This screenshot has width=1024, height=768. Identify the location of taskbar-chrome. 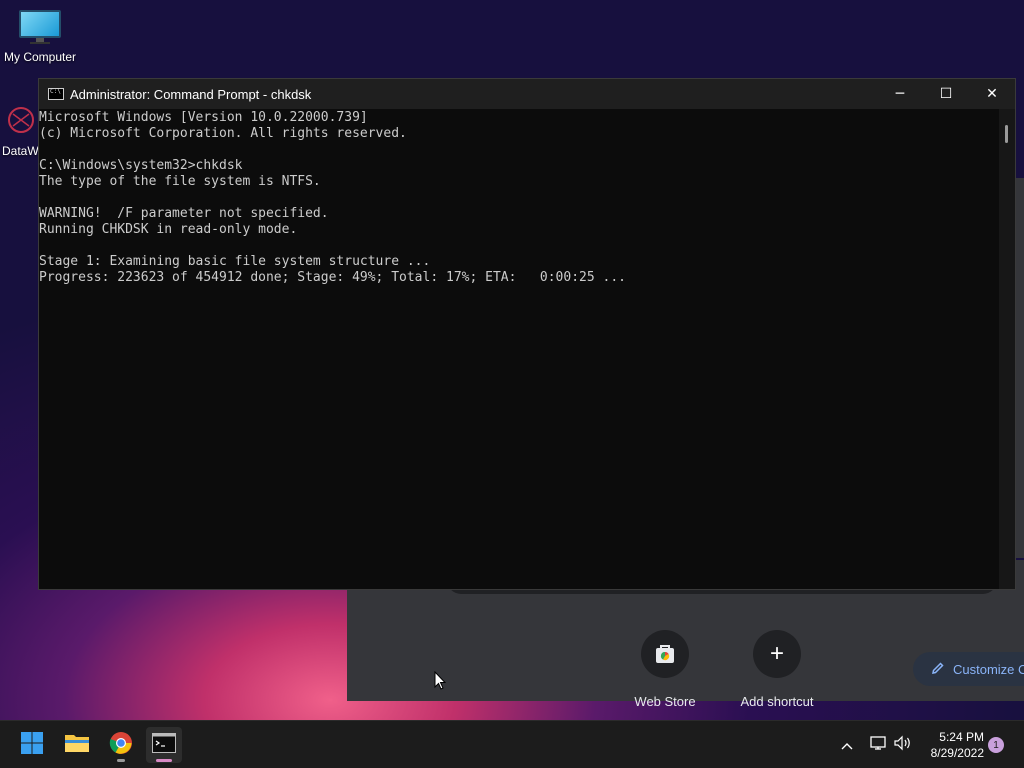
(121, 745).